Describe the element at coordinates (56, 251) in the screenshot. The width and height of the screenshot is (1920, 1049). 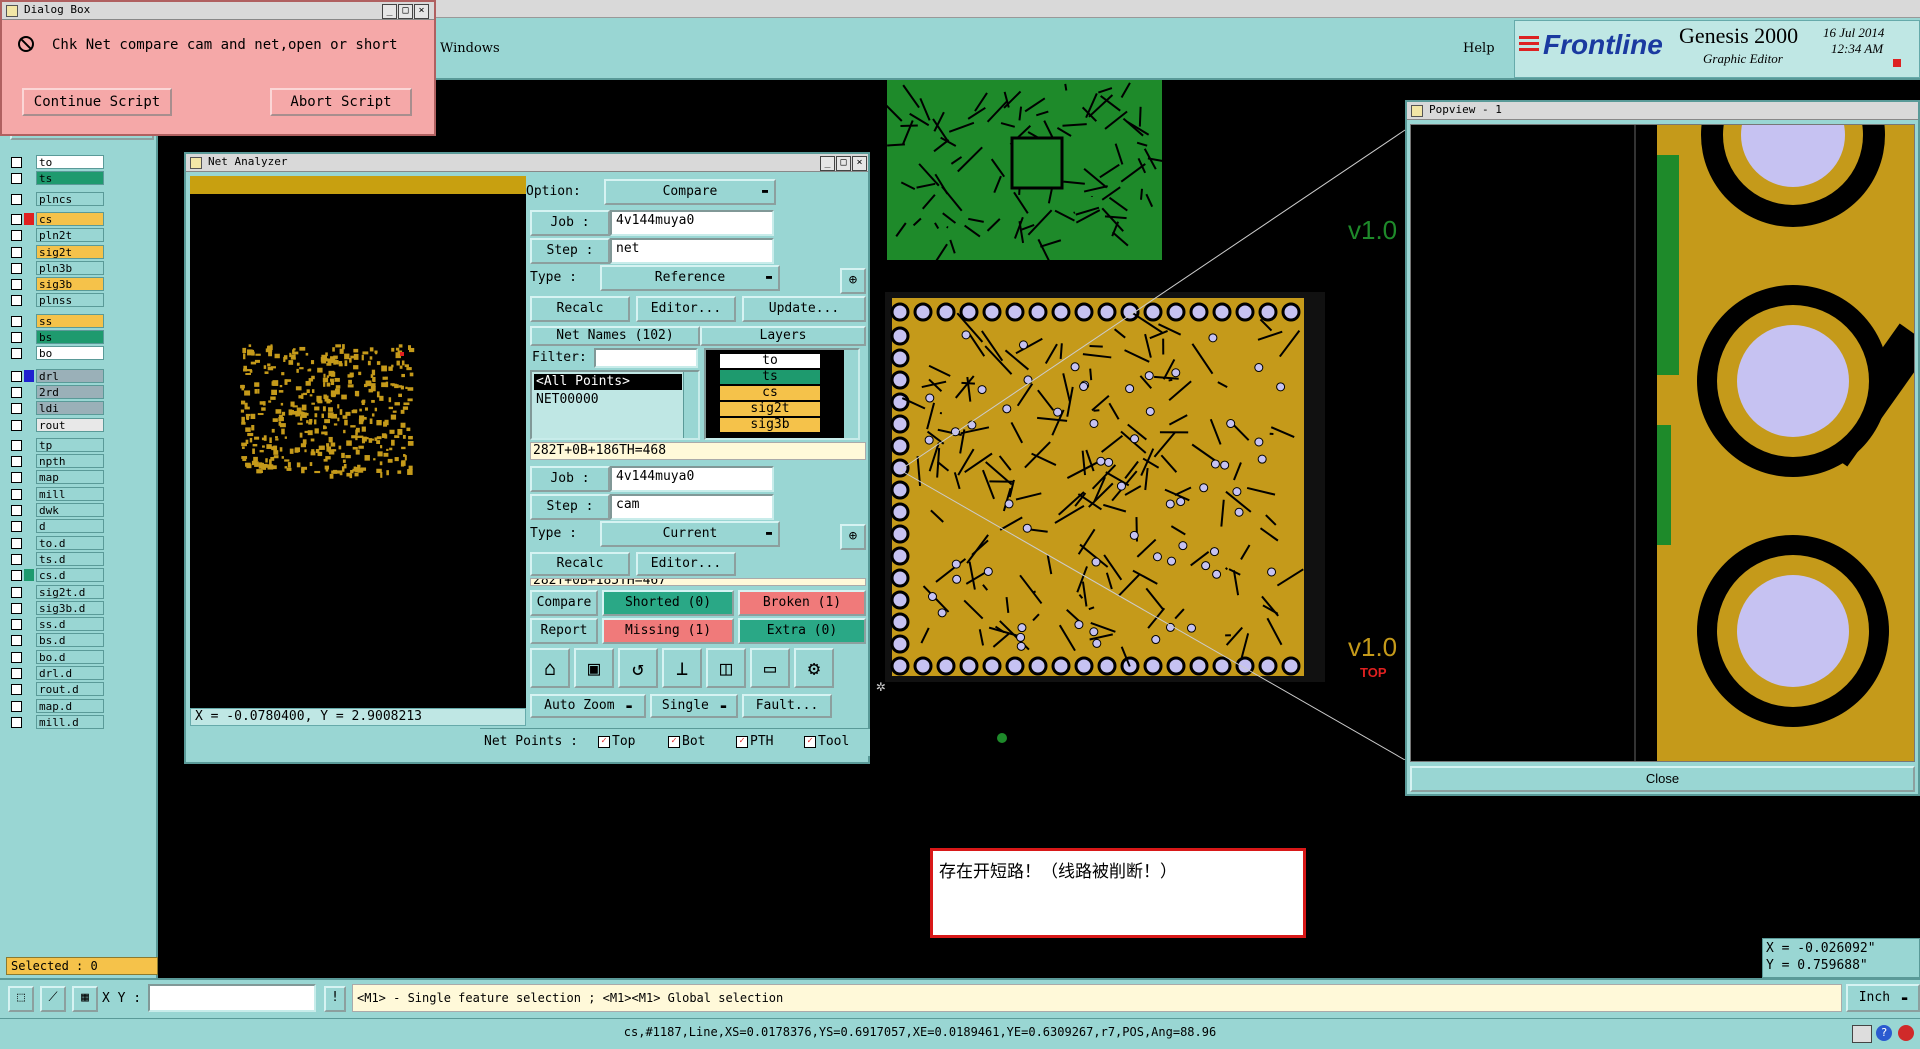
I see `layer-row: sig2t` at that location.